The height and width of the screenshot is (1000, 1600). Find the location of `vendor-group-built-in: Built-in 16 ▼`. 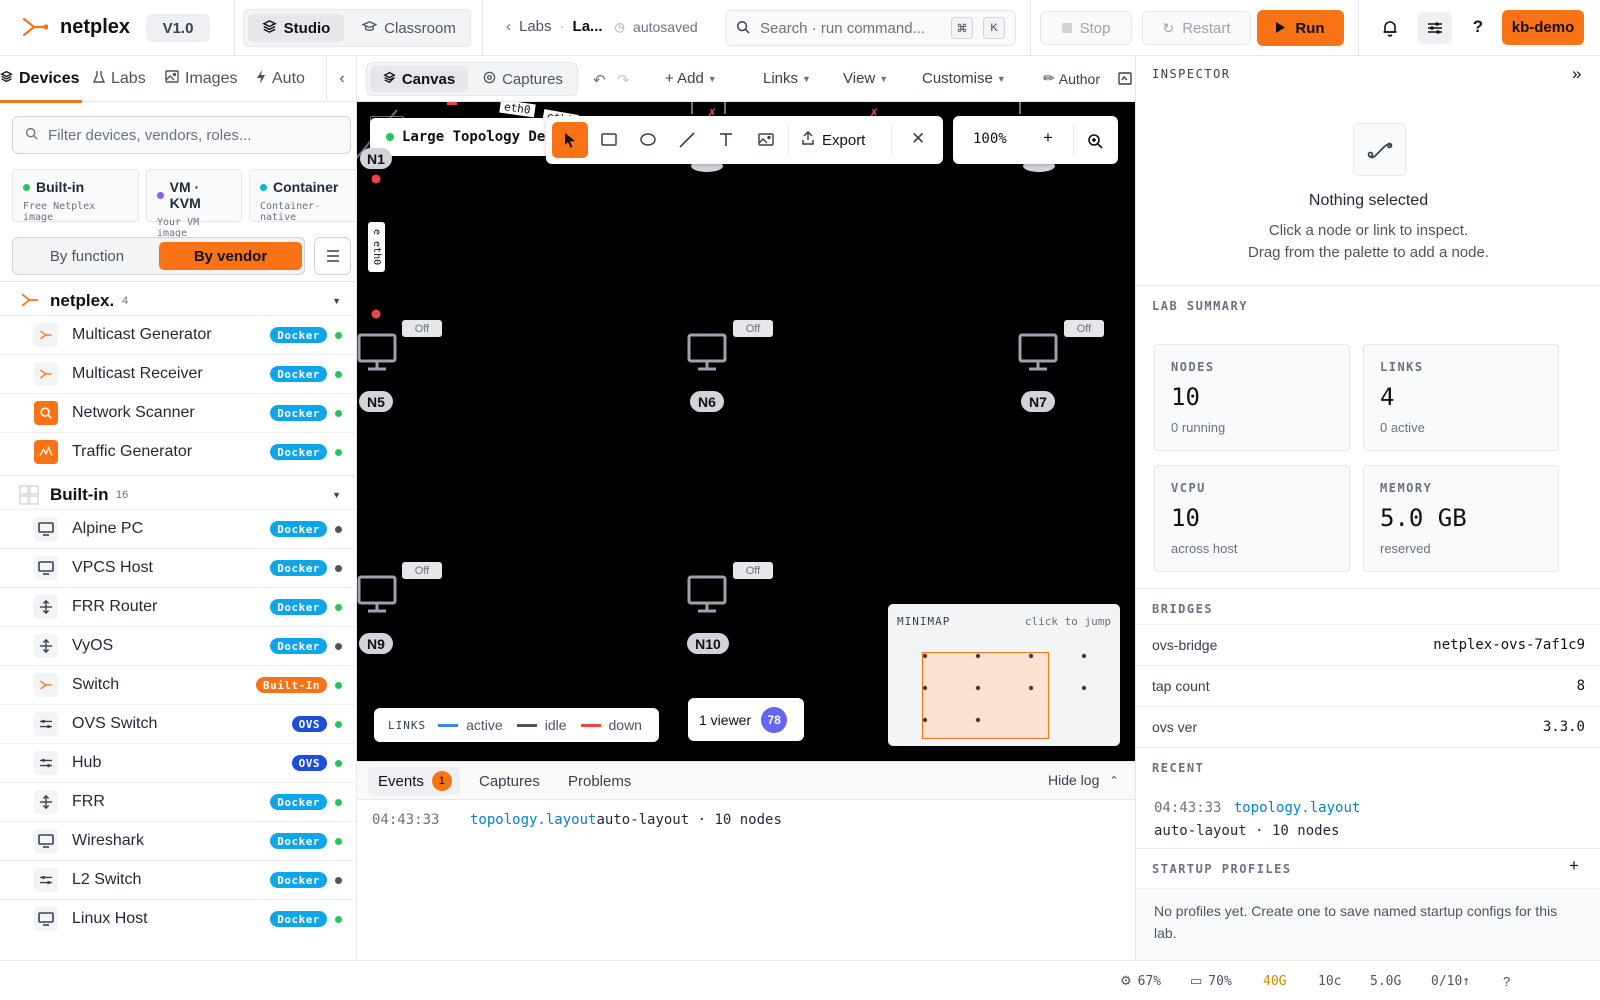

vendor-group-built-in: Built-in 16 ▼ is located at coordinates (178, 494).